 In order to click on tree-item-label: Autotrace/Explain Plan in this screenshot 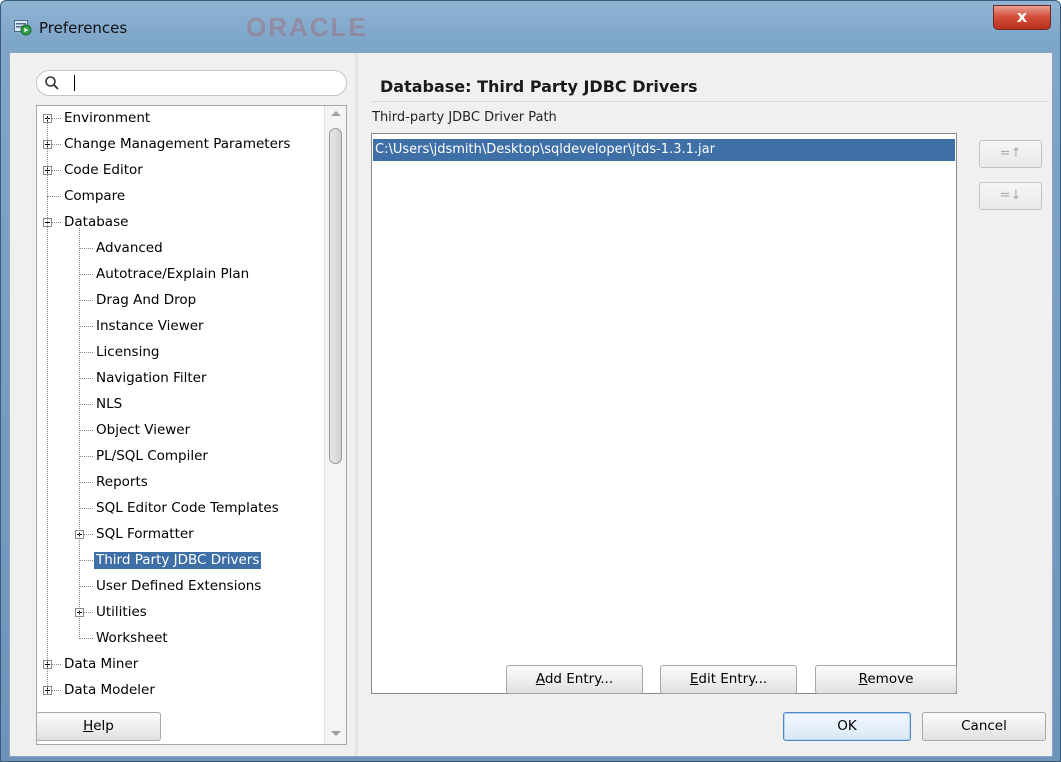, I will do `click(173, 274)`.